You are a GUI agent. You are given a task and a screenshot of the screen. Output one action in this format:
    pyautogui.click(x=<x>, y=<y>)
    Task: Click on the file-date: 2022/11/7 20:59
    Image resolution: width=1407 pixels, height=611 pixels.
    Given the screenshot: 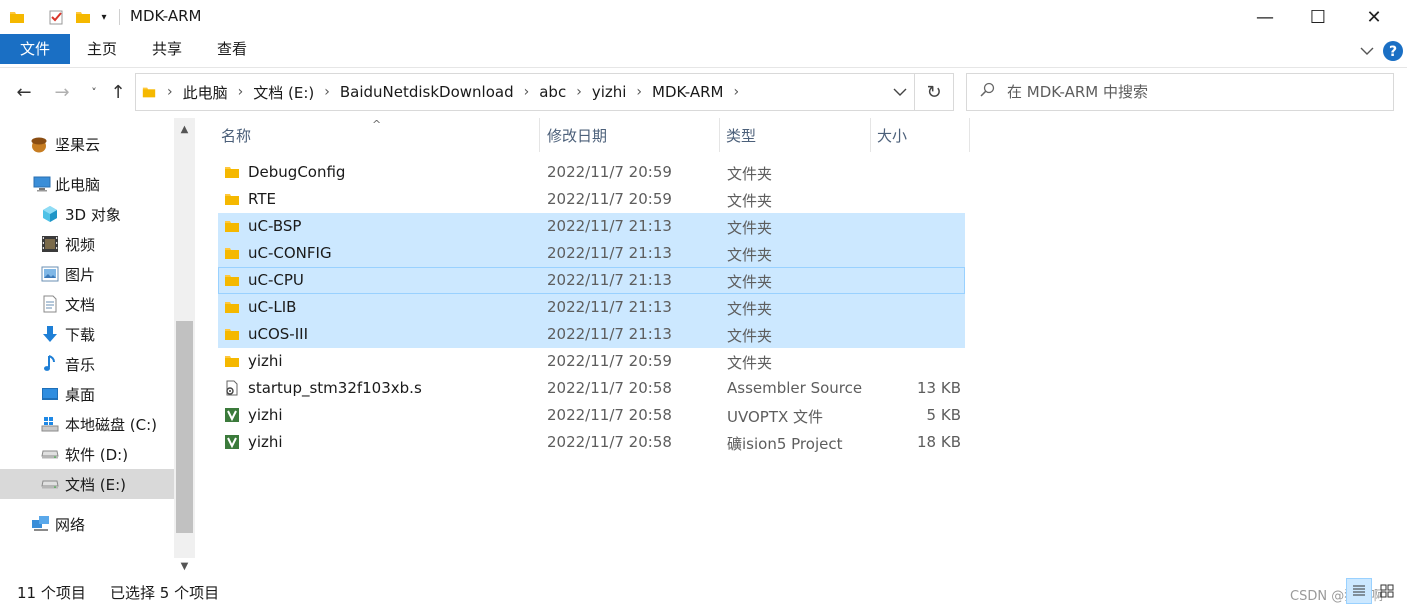 What is the action you would take?
    pyautogui.click(x=609, y=199)
    